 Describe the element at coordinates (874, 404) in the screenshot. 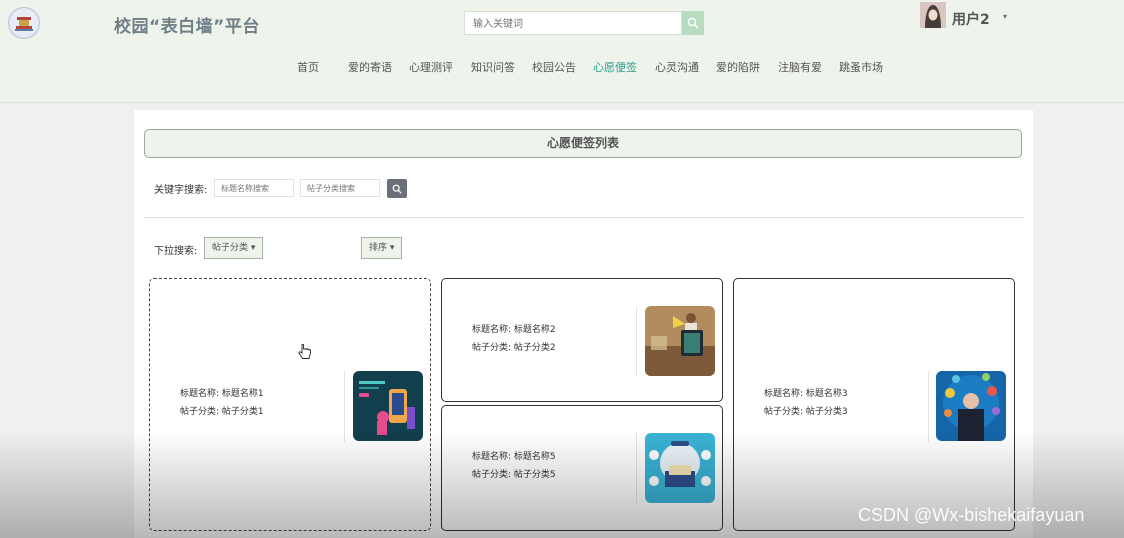

I see `wish-card: 标题名称: 标题名称3 帖子分类: 帖子分类3` at that location.